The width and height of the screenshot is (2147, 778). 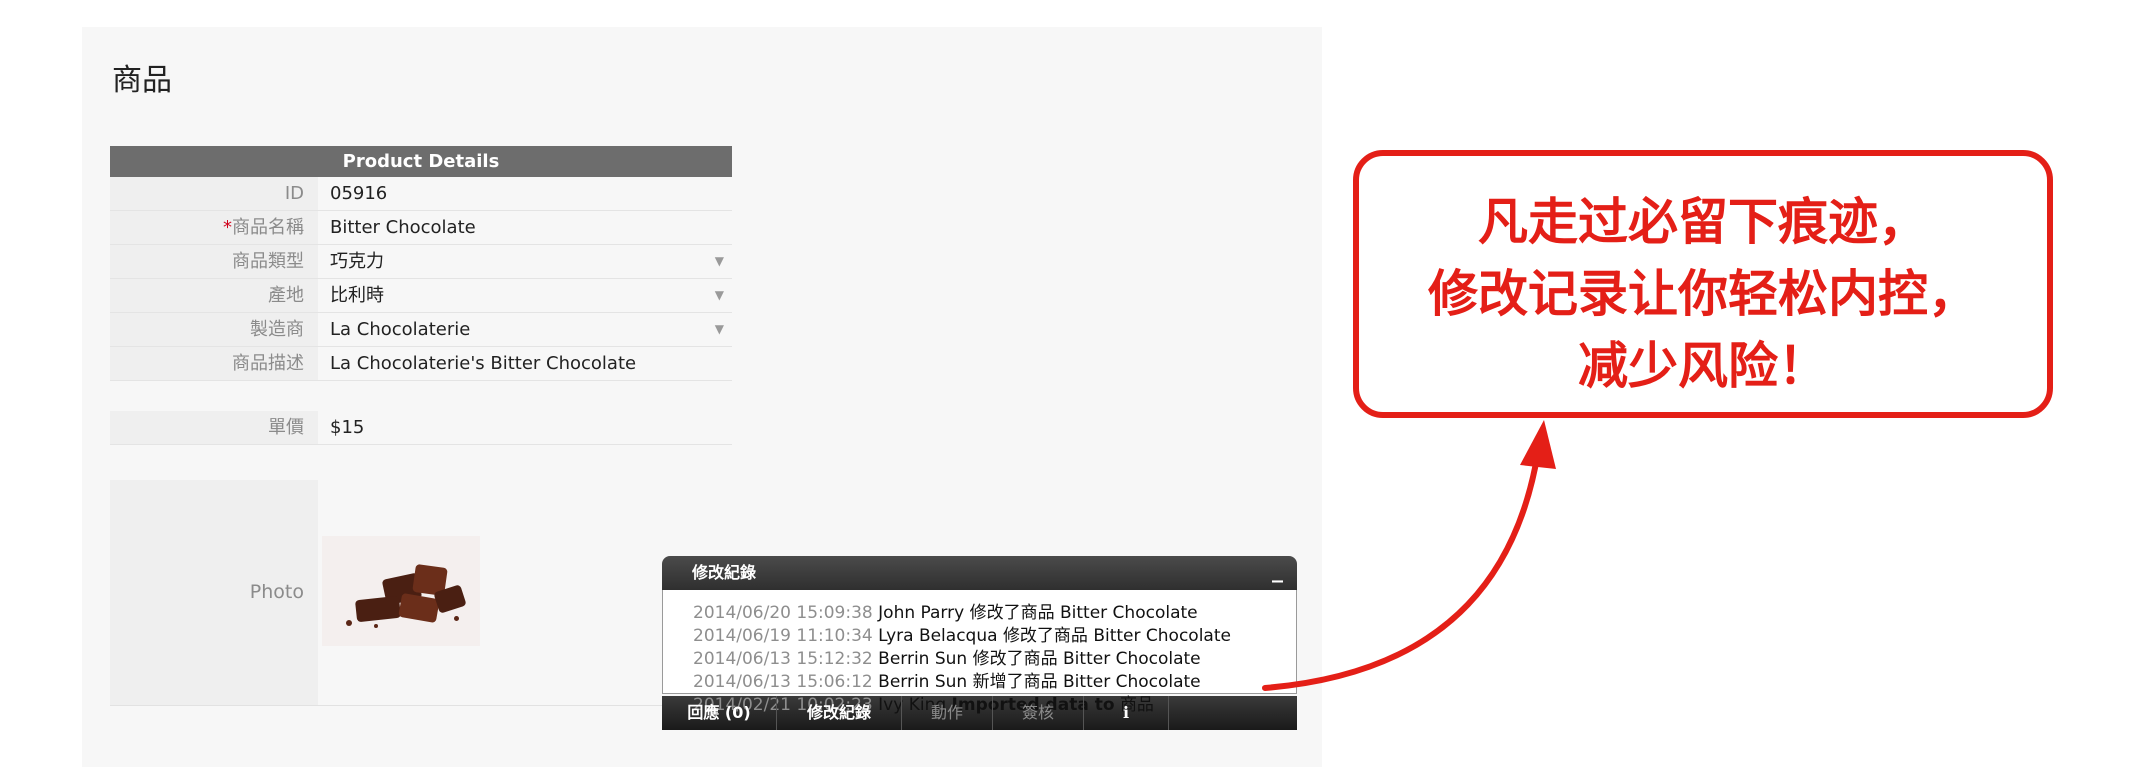 I want to click on arrow-head, so click(x=1538, y=444).